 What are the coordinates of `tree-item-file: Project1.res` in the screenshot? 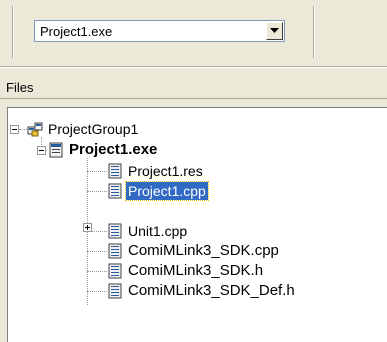 It's located at (165, 171).